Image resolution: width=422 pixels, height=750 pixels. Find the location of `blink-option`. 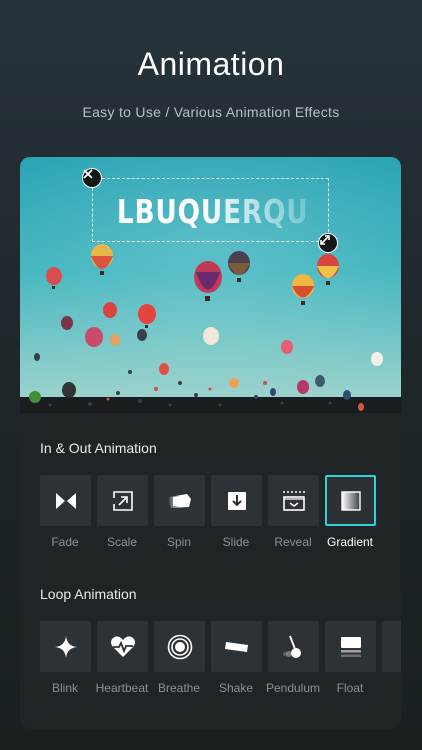

blink-option is located at coordinates (65, 646).